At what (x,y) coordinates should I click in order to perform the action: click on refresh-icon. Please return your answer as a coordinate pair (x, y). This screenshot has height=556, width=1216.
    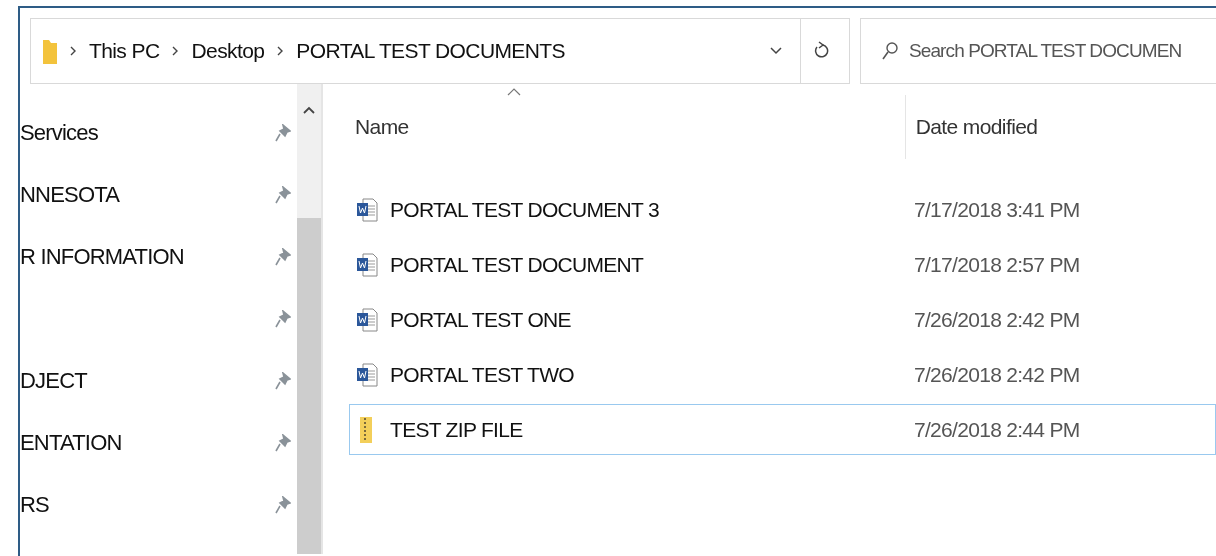
    Looking at the image, I should click on (821, 51).